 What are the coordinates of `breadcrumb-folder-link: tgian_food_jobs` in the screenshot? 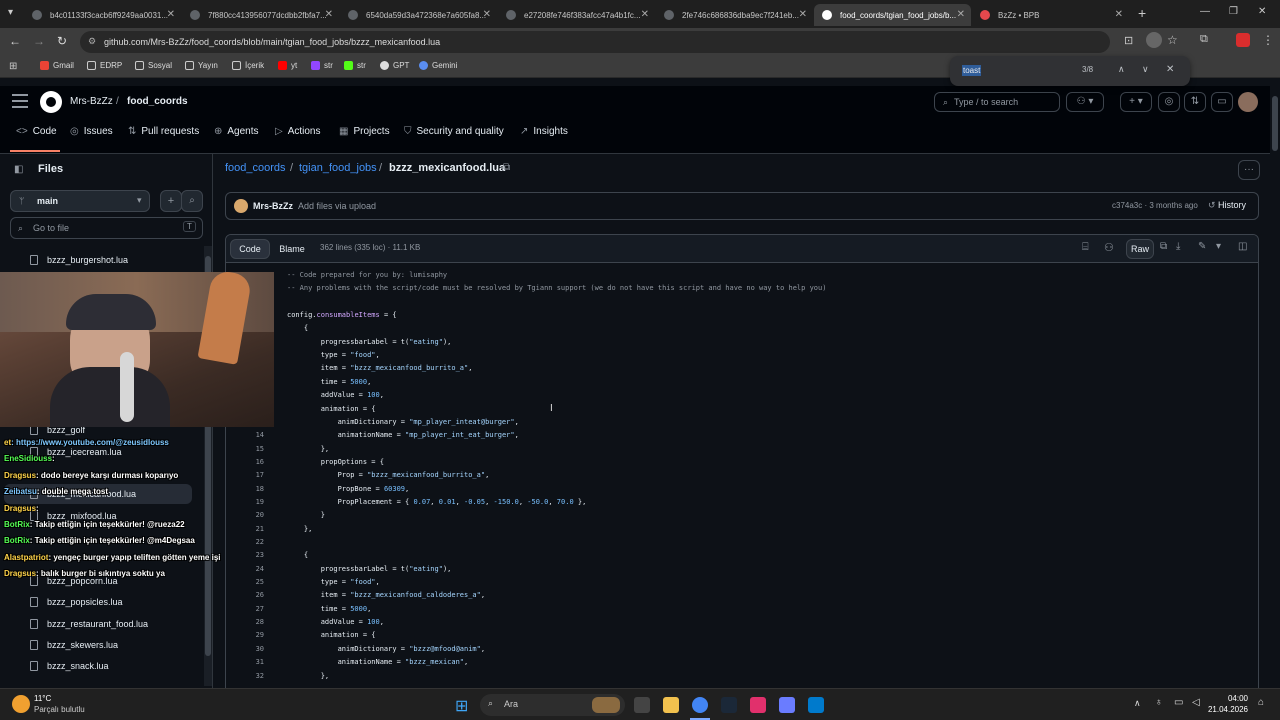 It's located at (338, 168).